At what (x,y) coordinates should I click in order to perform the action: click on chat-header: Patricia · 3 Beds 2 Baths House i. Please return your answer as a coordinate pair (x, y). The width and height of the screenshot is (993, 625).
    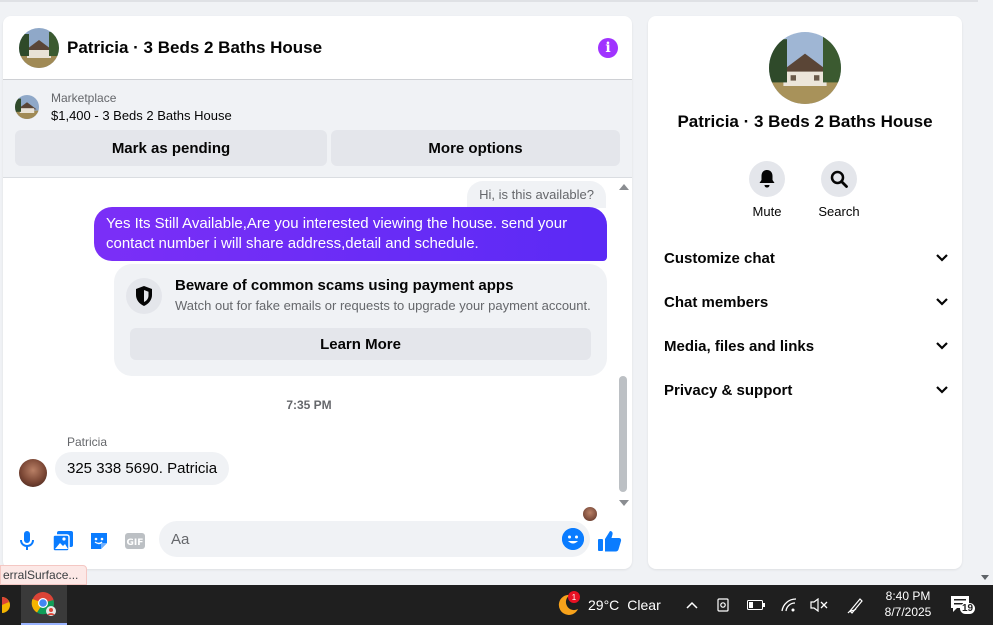
    Looking at the image, I should click on (317, 48).